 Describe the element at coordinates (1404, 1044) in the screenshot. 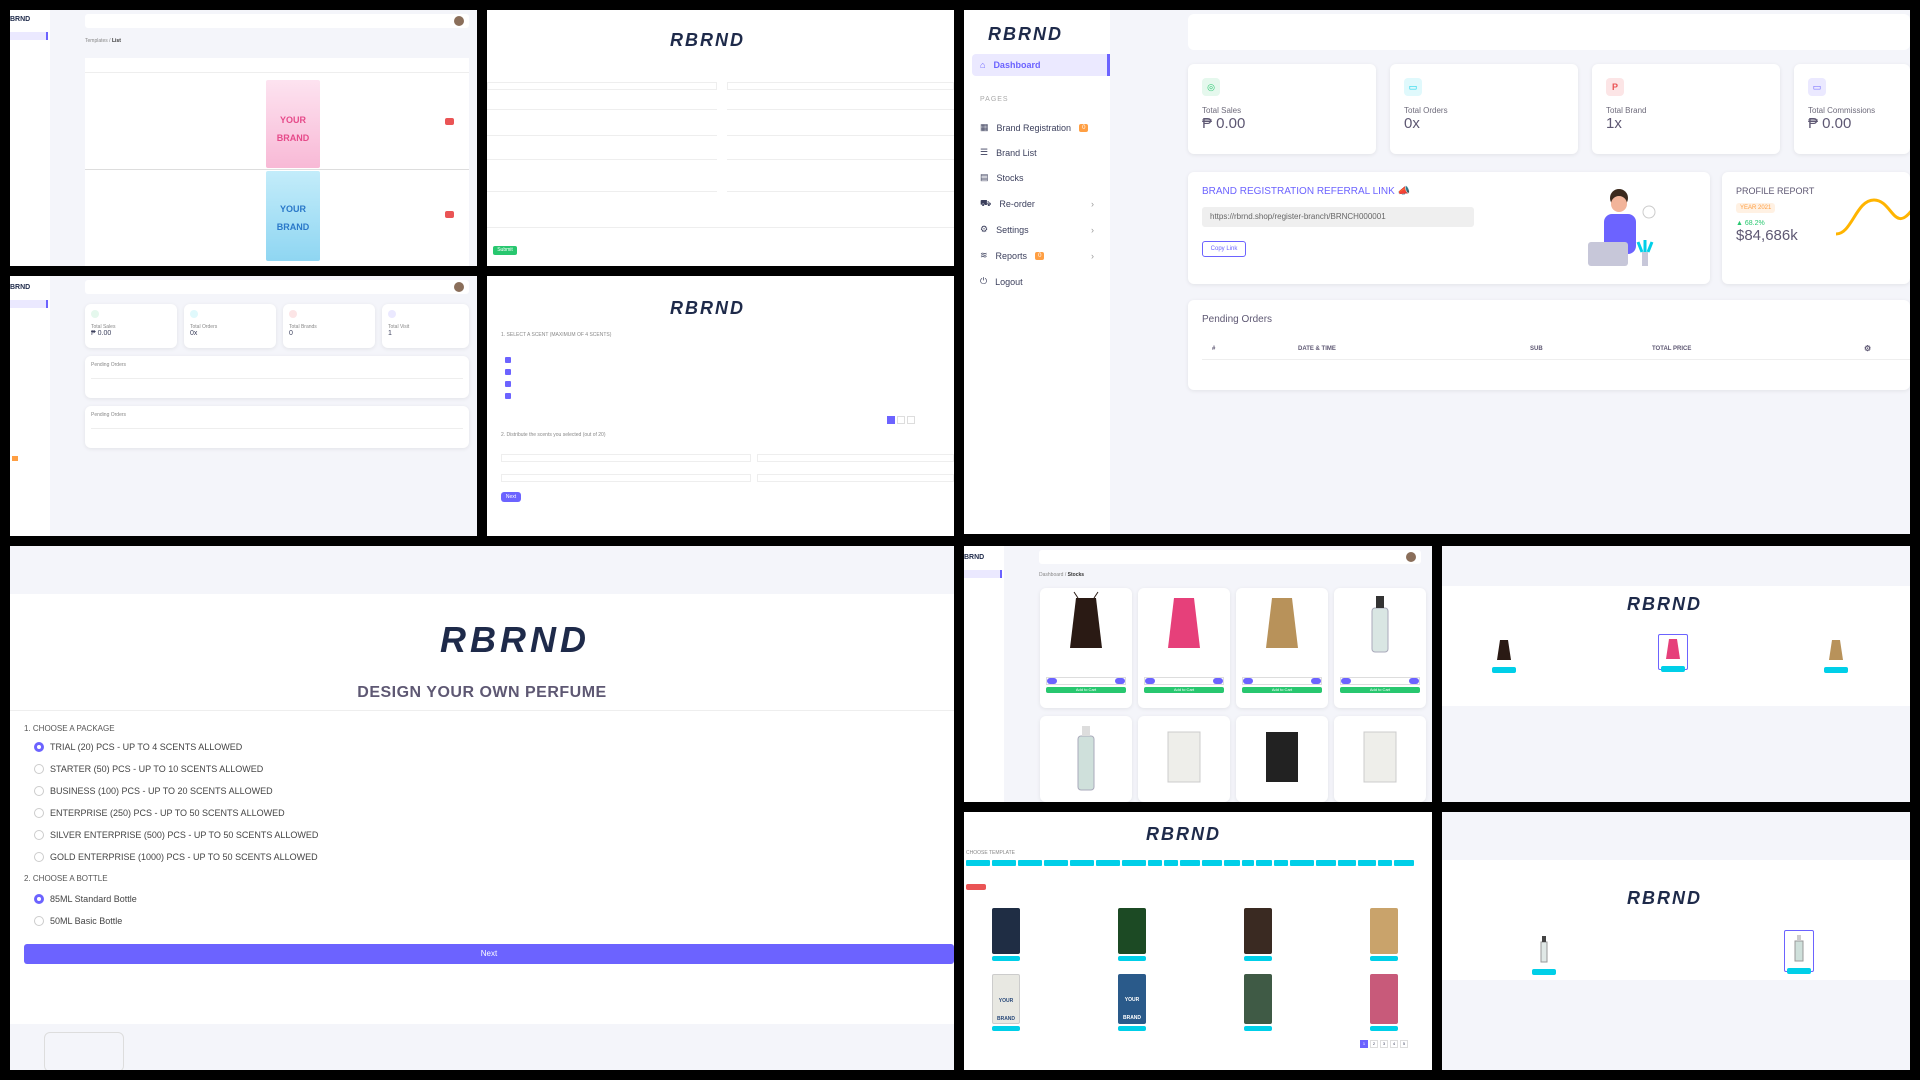

I see `page-button: 5` at that location.